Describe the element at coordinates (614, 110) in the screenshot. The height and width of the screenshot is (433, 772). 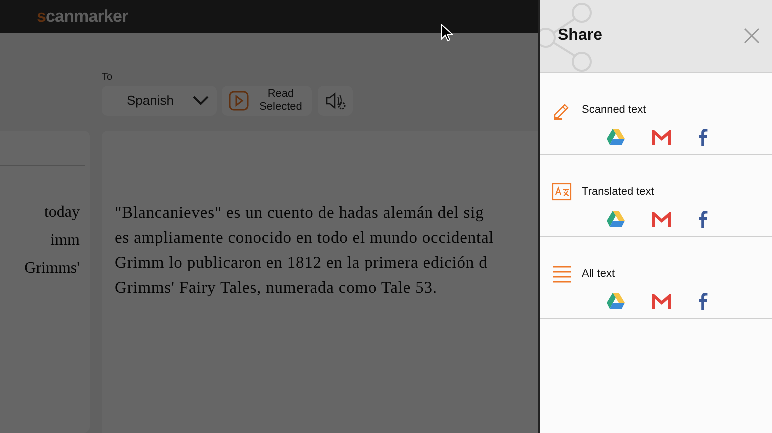
I see `share-option-label: Scanned text` at that location.